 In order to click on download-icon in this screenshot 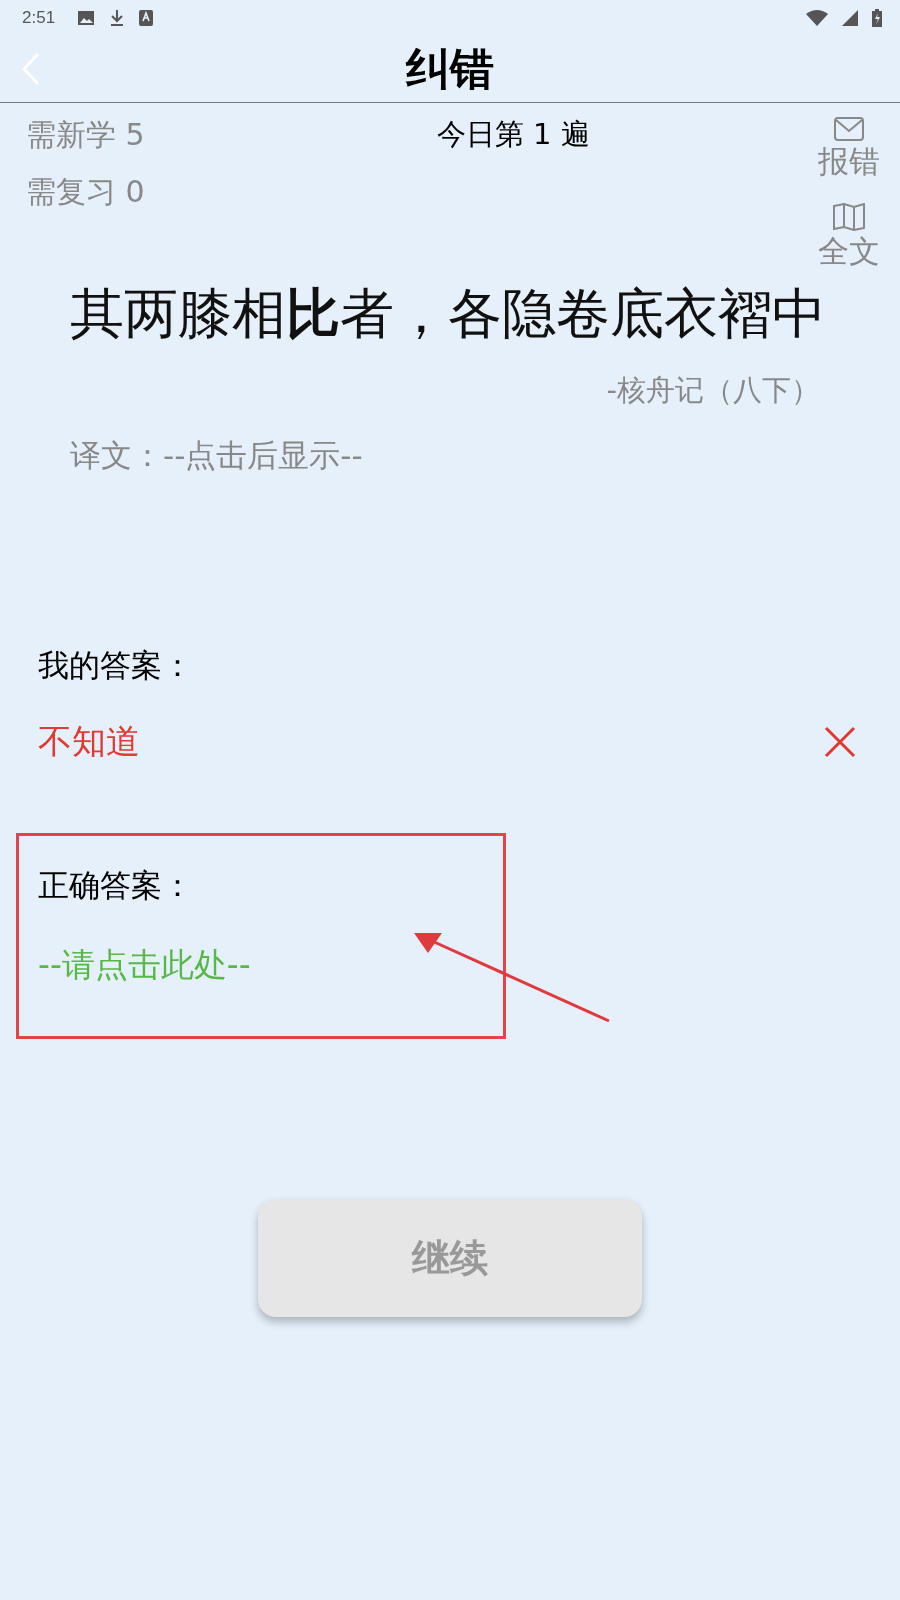, I will do `click(117, 18)`.